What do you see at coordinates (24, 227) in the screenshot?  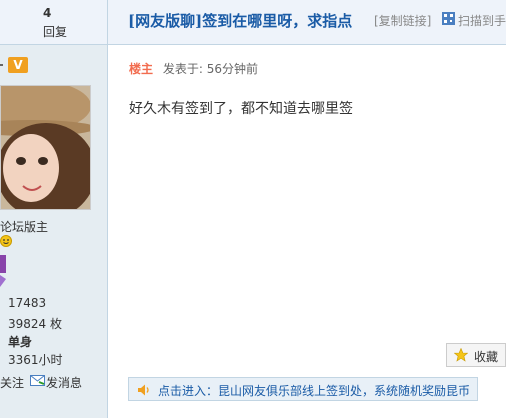 I see `user-rank-title: 论坛版主` at bounding box center [24, 227].